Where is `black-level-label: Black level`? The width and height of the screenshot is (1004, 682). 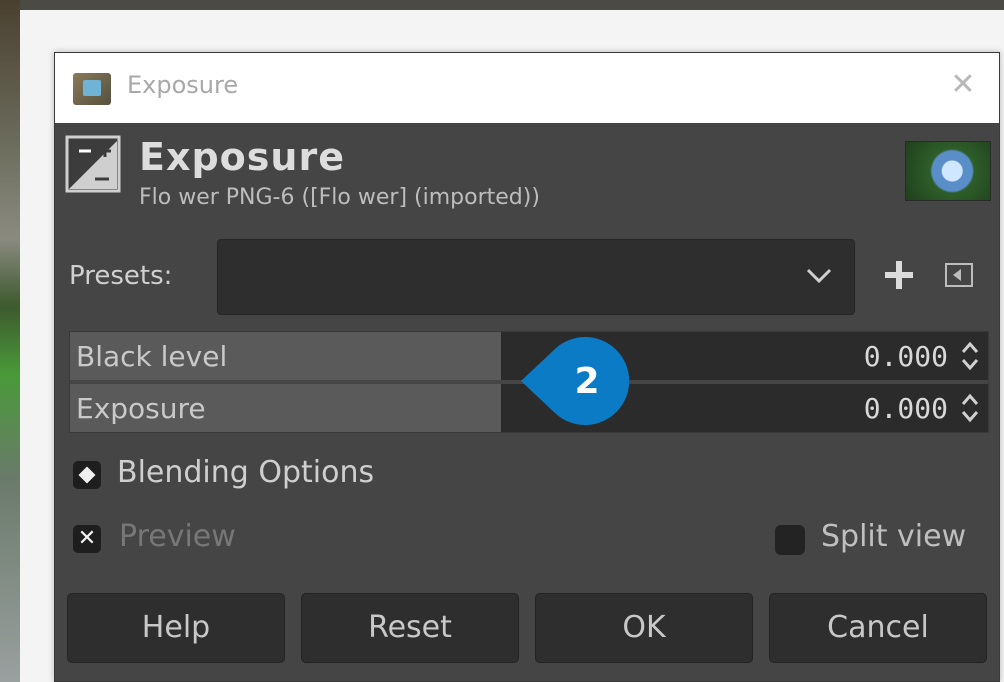
black-level-label: Black level is located at coordinates (152, 356).